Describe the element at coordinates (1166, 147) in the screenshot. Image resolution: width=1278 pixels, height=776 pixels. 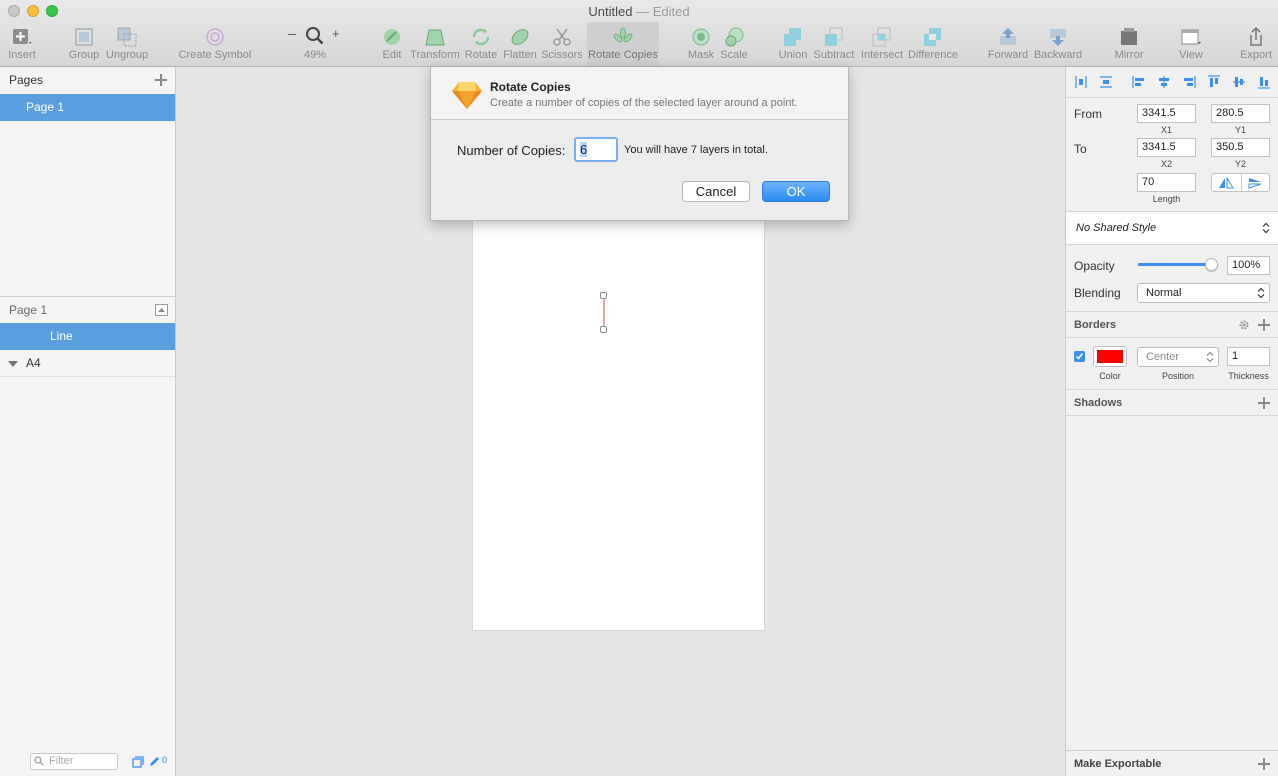
I see `x2-field: 3341.5` at that location.